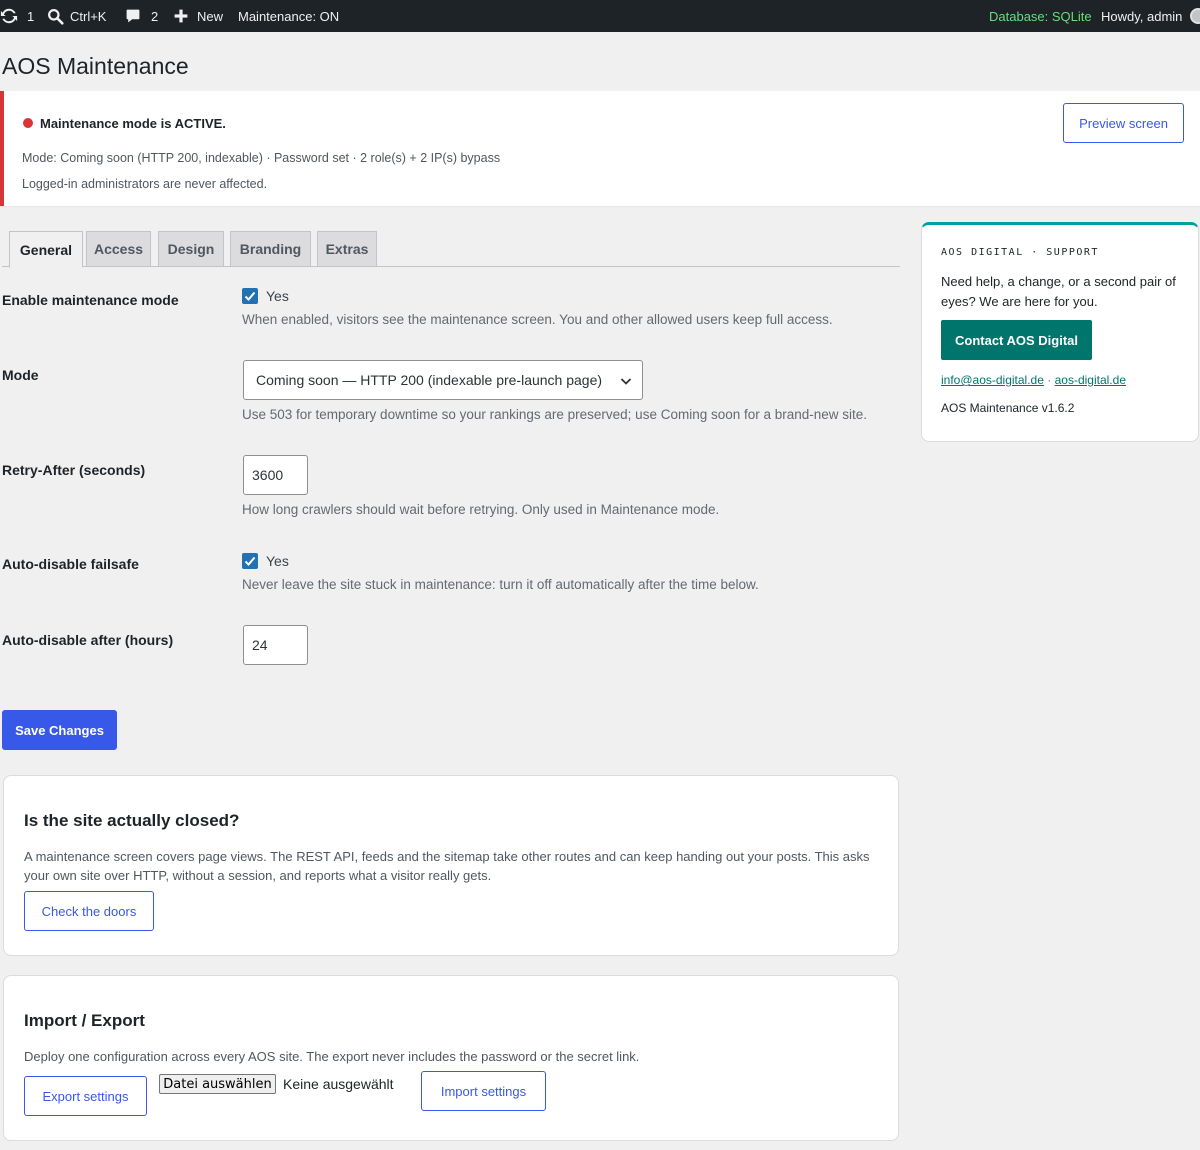 The height and width of the screenshot is (1150, 1200). I want to click on support-eyebrow: AOS DIGITAL · SUPPORT, so click(1020, 252).